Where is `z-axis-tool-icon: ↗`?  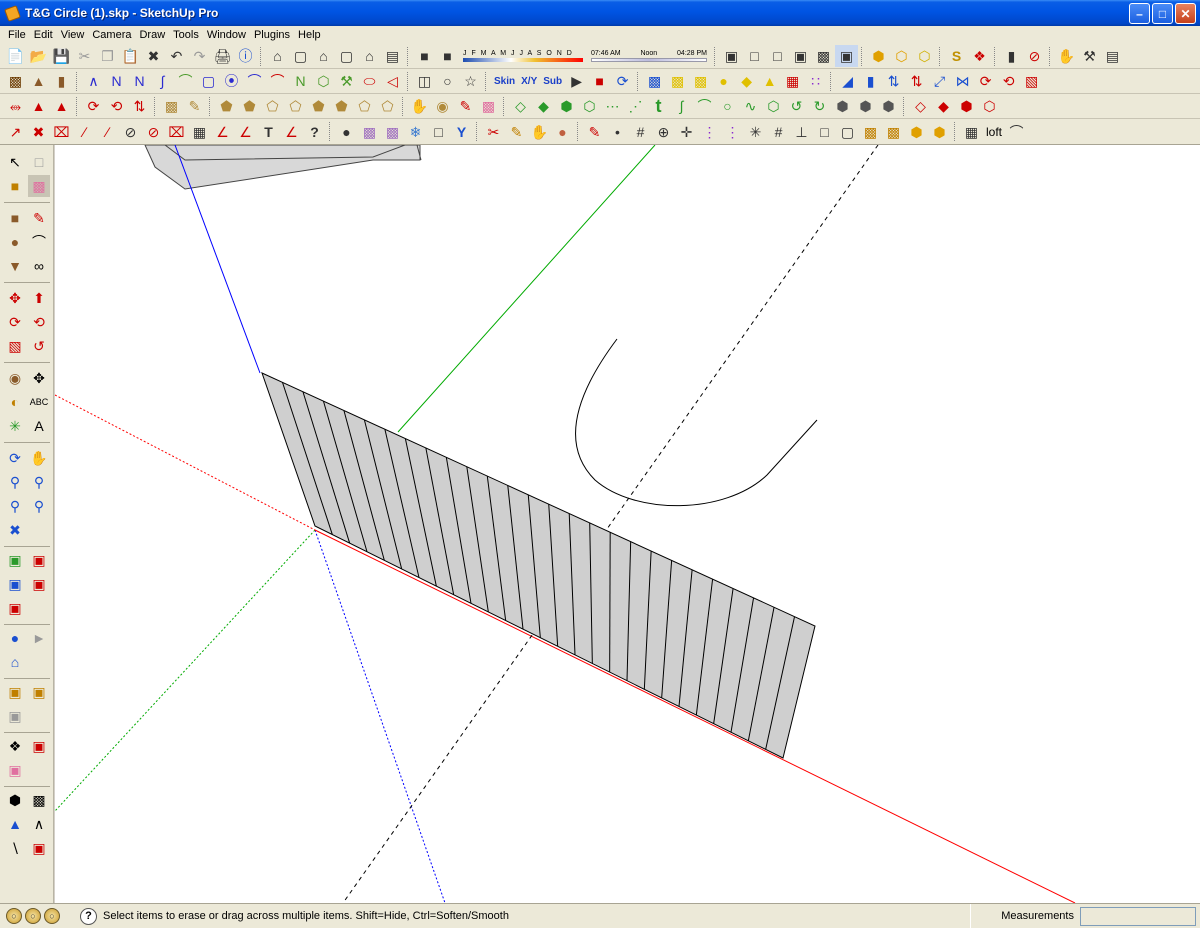
z-axis-tool-icon: ↗ is located at coordinates (15, 132).